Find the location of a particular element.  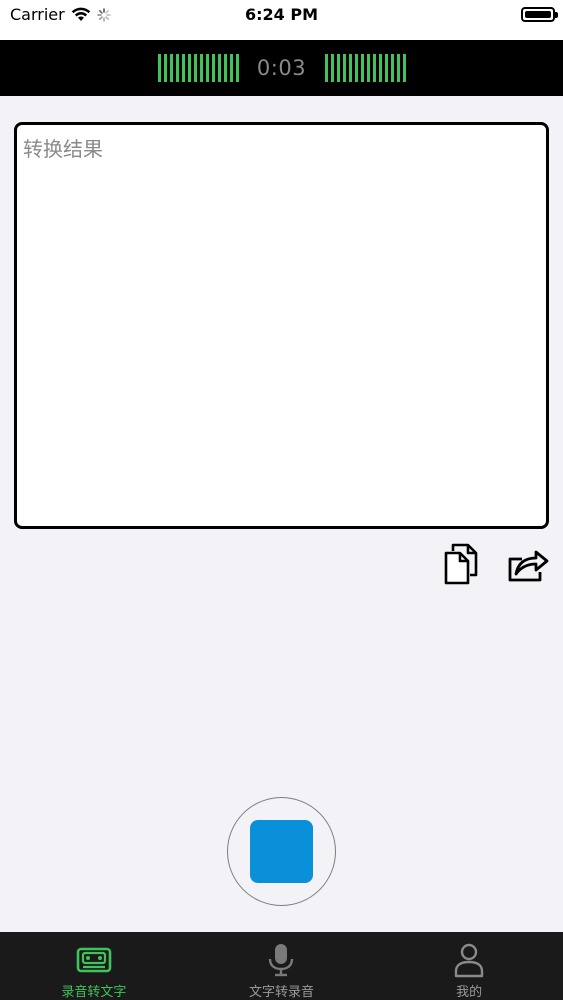

copy-icon is located at coordinates (461, 564).